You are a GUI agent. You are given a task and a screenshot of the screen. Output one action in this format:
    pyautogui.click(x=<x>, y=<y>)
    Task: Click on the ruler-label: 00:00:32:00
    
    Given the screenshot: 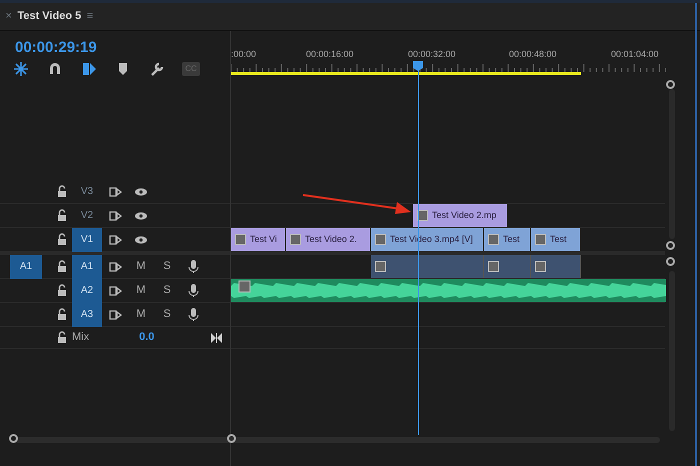 What is the action you would take?
    pyautogui.click(x=432, y=54)
    